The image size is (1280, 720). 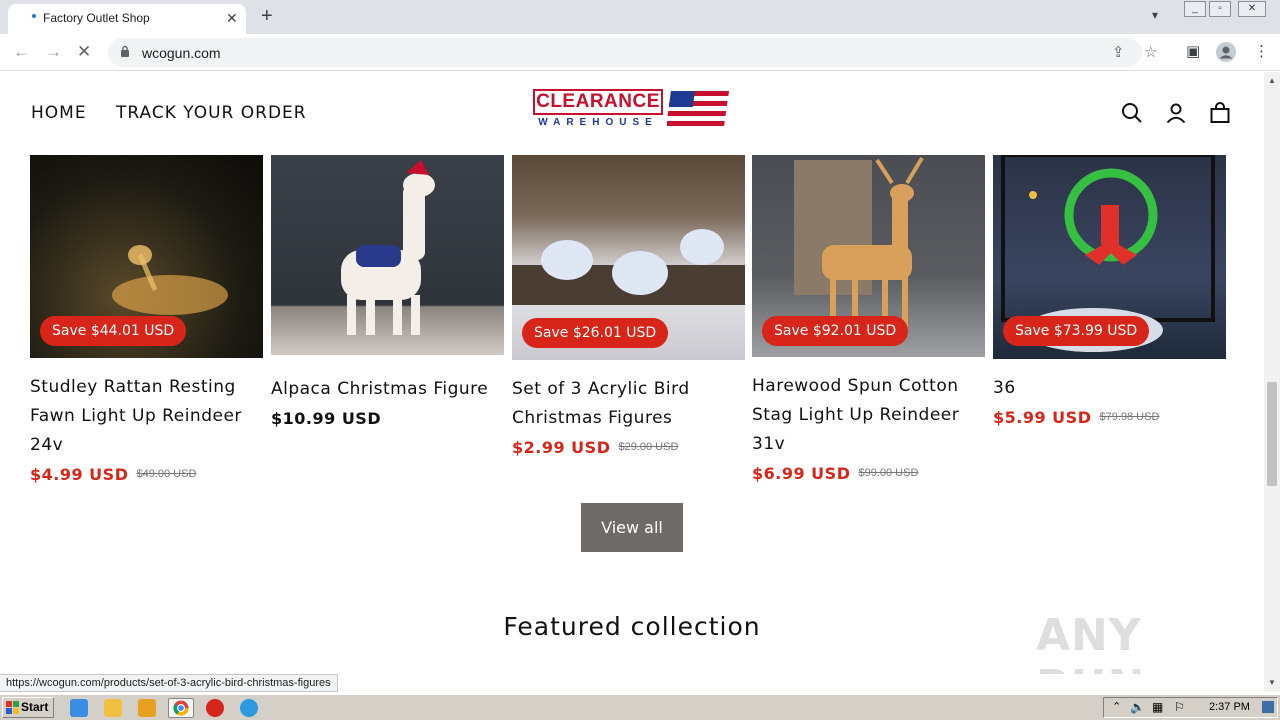 What do you see at coordinates (21, 52) in the screenshot?
I see `back-arrow-icon: ←` at bounding box center [21, 52].